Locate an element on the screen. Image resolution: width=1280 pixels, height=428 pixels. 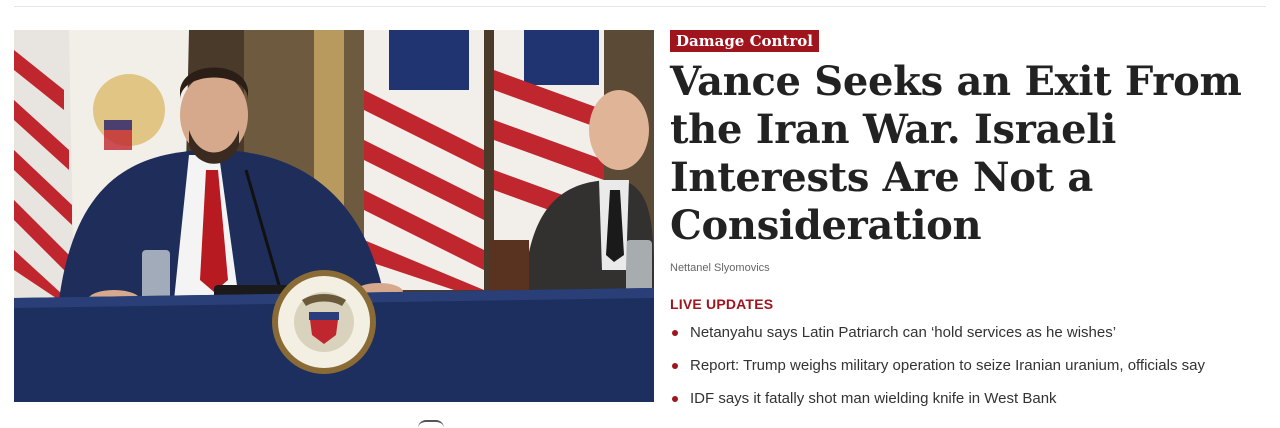
author-link: Nettanel Slyomovics is located at coordinates (720, 268).